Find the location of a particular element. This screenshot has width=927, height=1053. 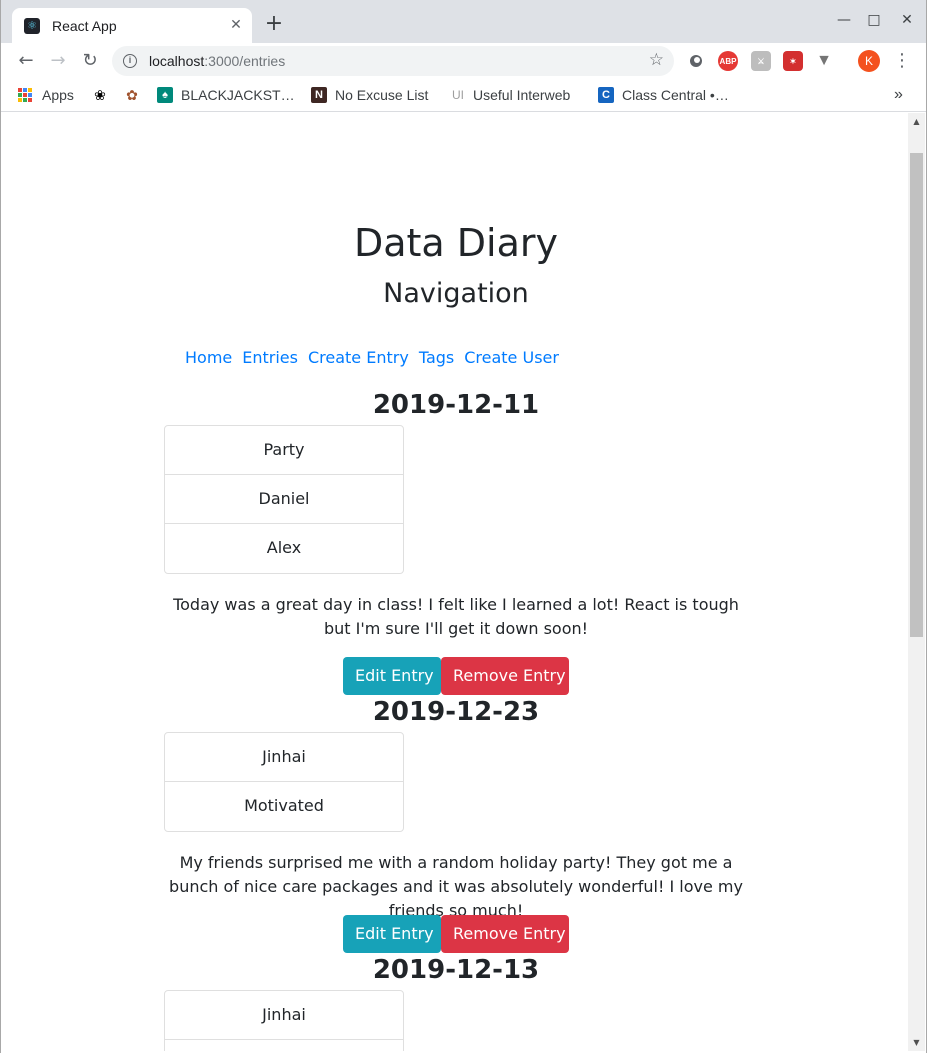

tag-item: Daniel is located at coordinates (284, 499).